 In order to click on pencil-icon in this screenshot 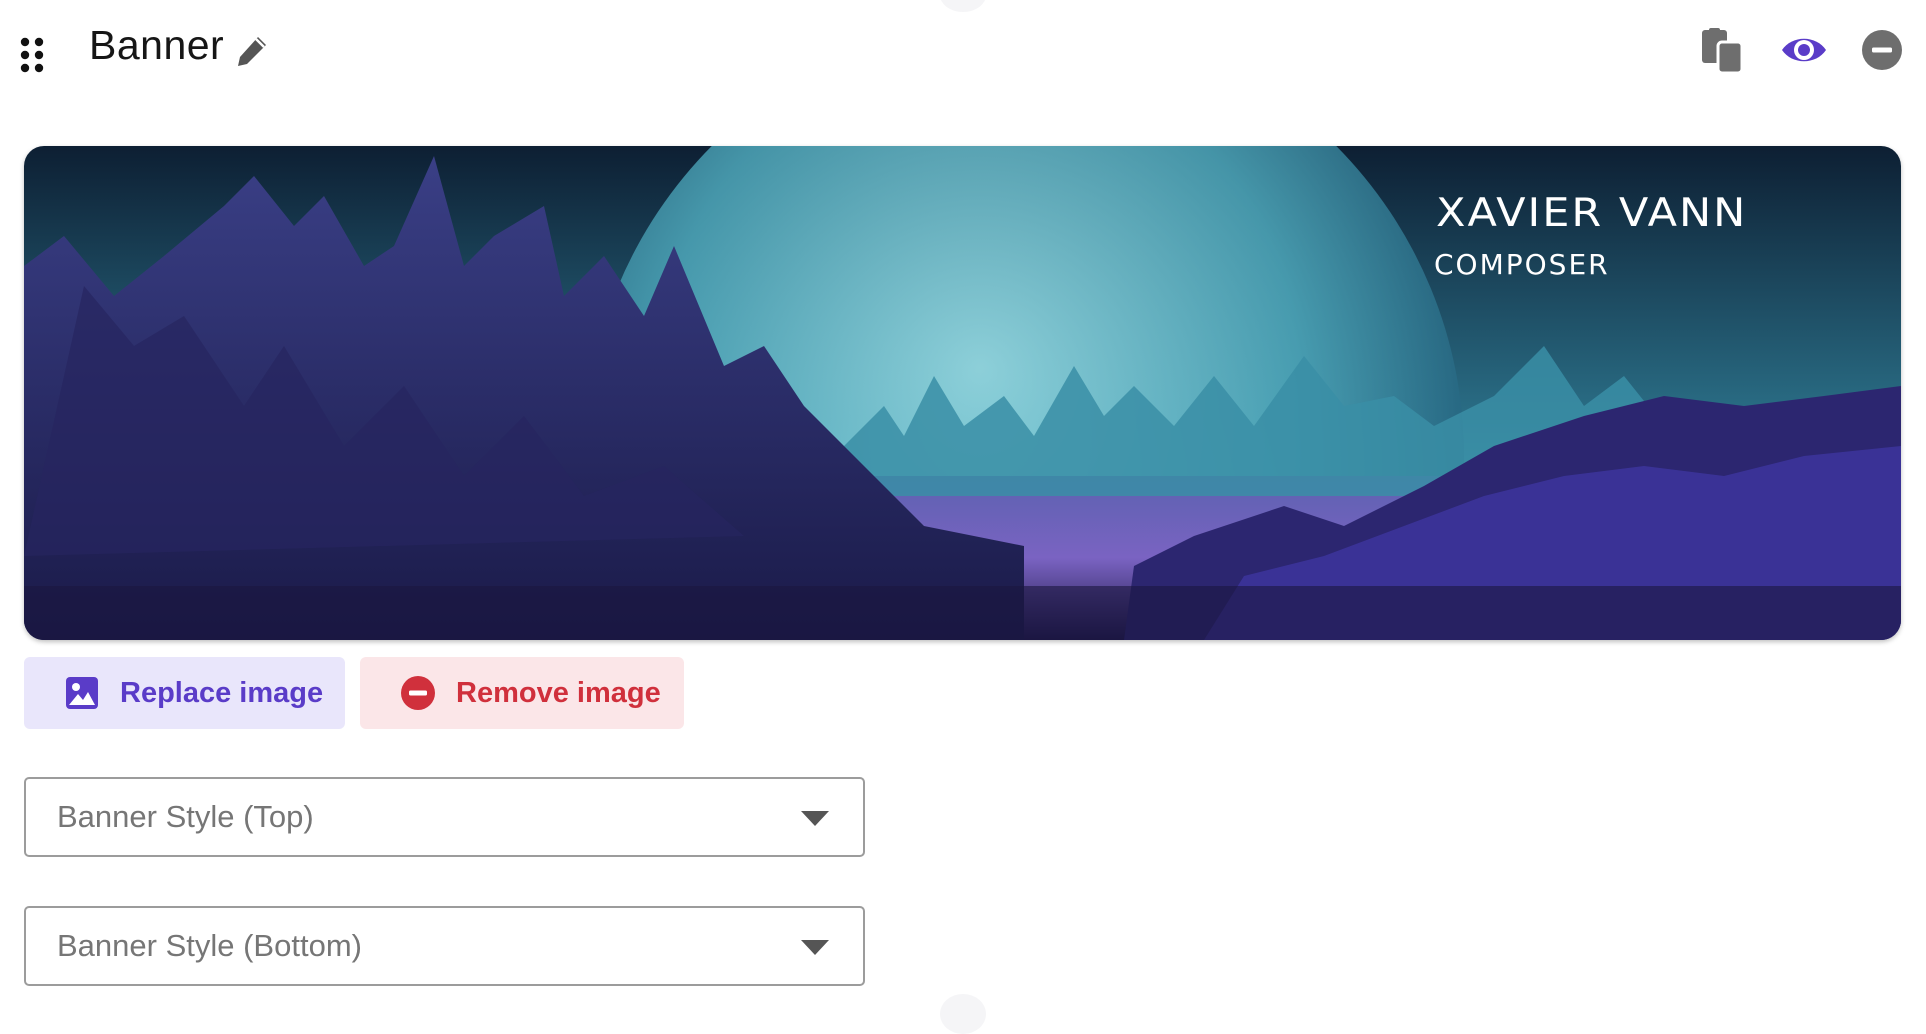, I will do `click(252, 51)`.